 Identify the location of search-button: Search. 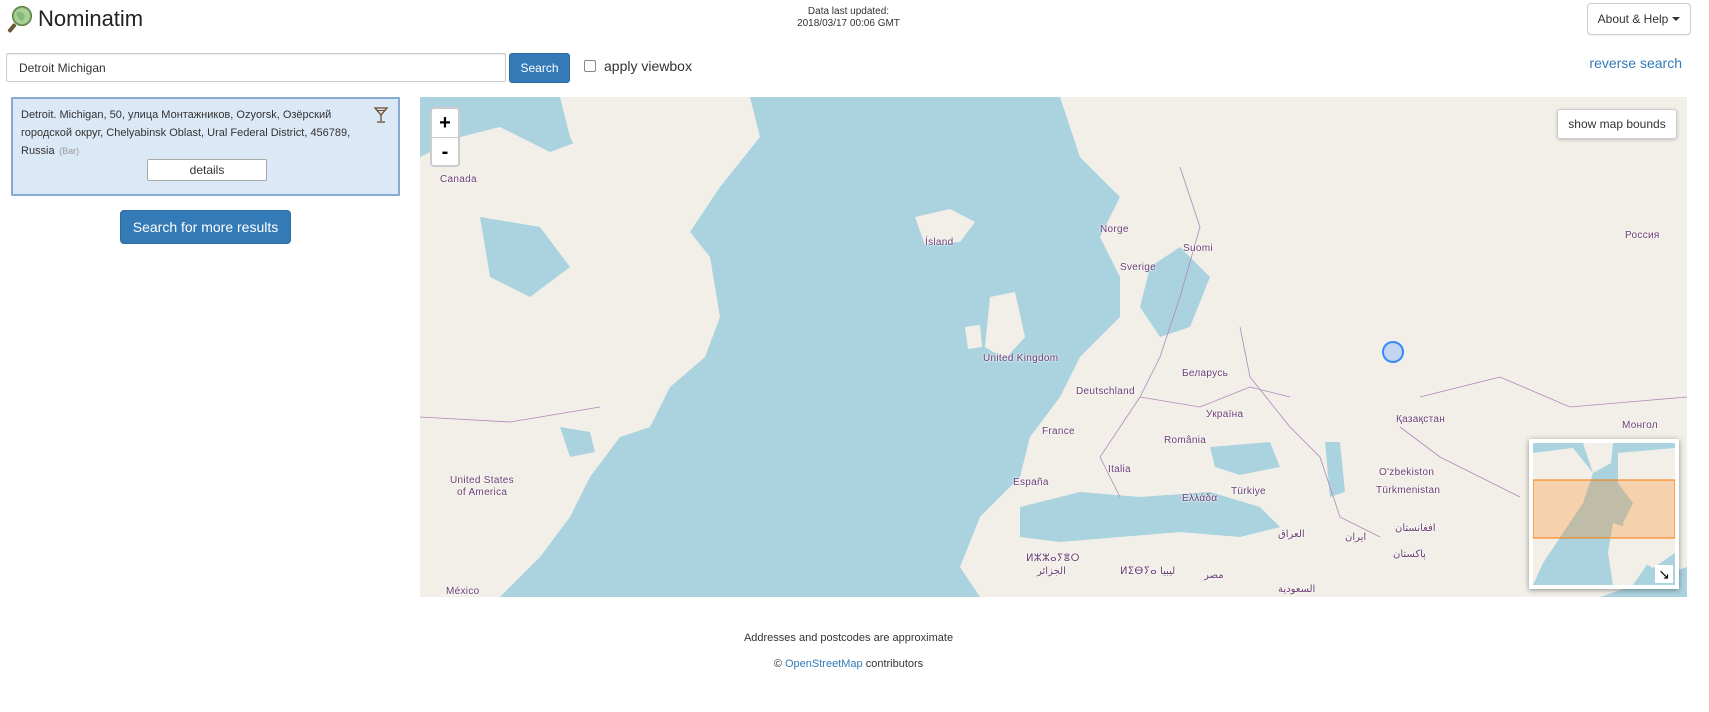
(539, 68).